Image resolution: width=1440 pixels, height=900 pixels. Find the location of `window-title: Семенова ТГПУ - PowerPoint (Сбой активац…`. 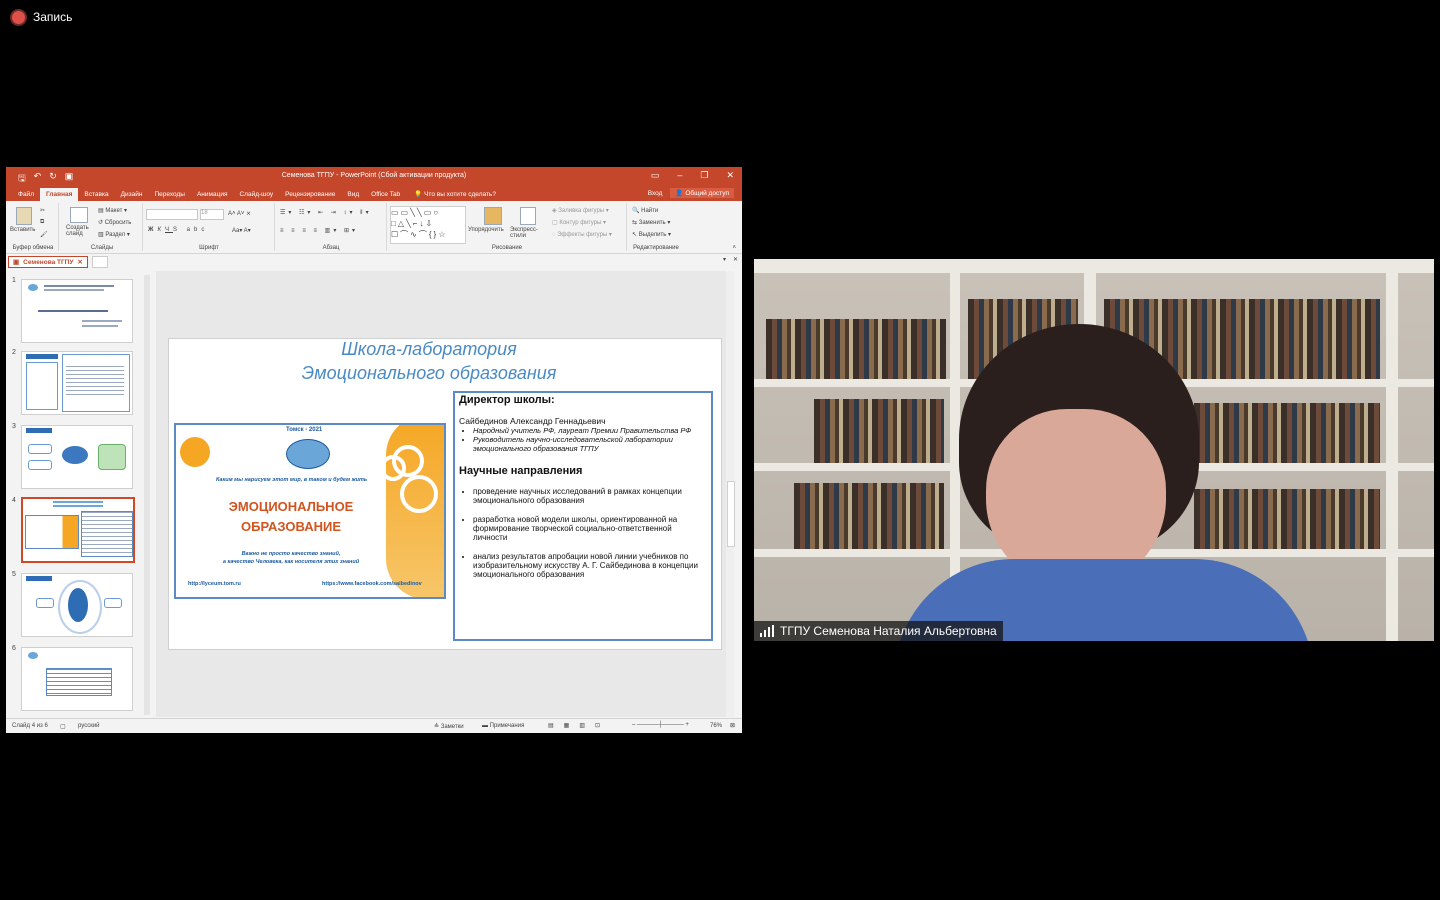

window-title: Семенова ТГПУ - PowerPoint (Сбой активац… is located at coordinates (374, 175).